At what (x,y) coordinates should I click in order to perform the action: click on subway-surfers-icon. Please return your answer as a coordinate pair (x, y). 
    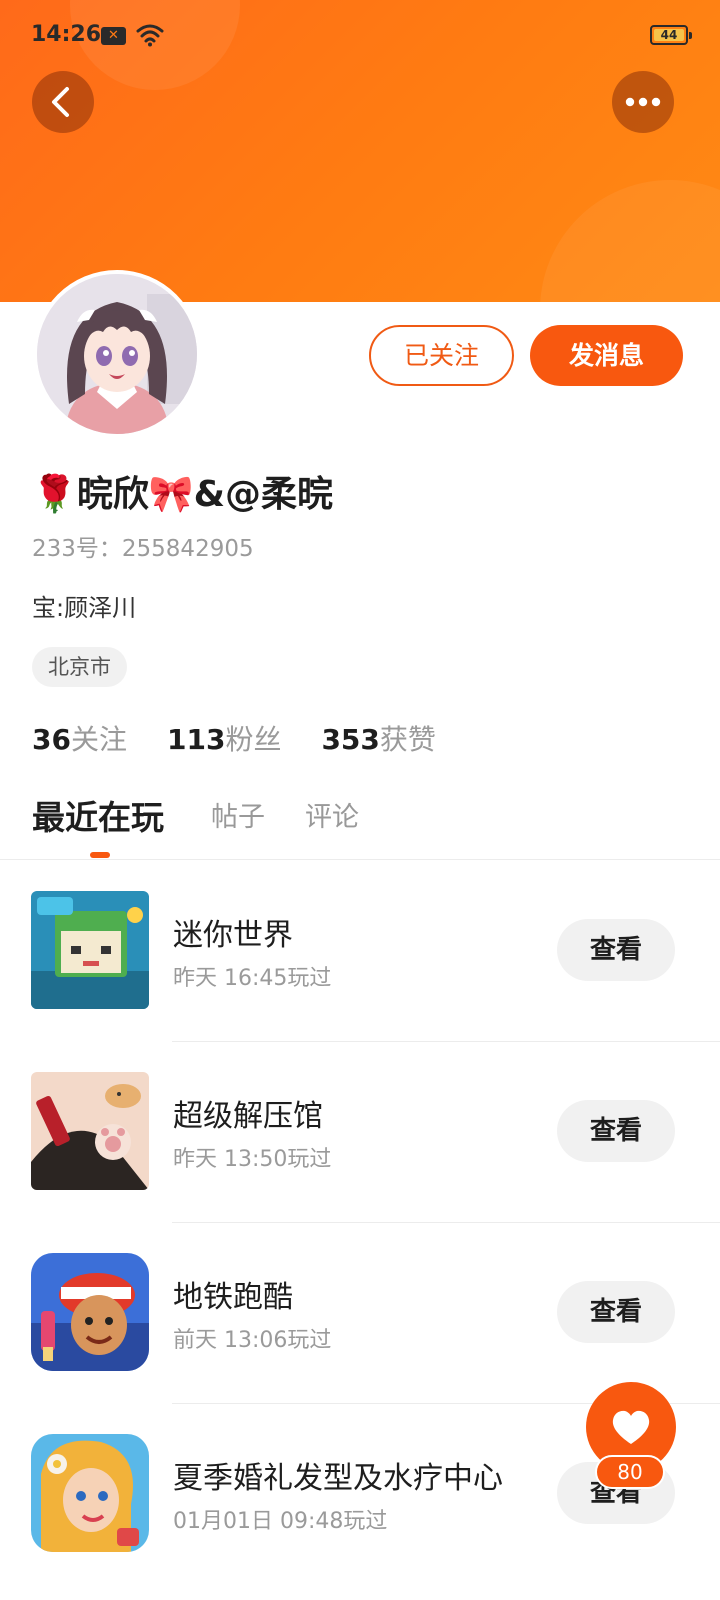
    Looking at the image, I should click on (90, 1312).